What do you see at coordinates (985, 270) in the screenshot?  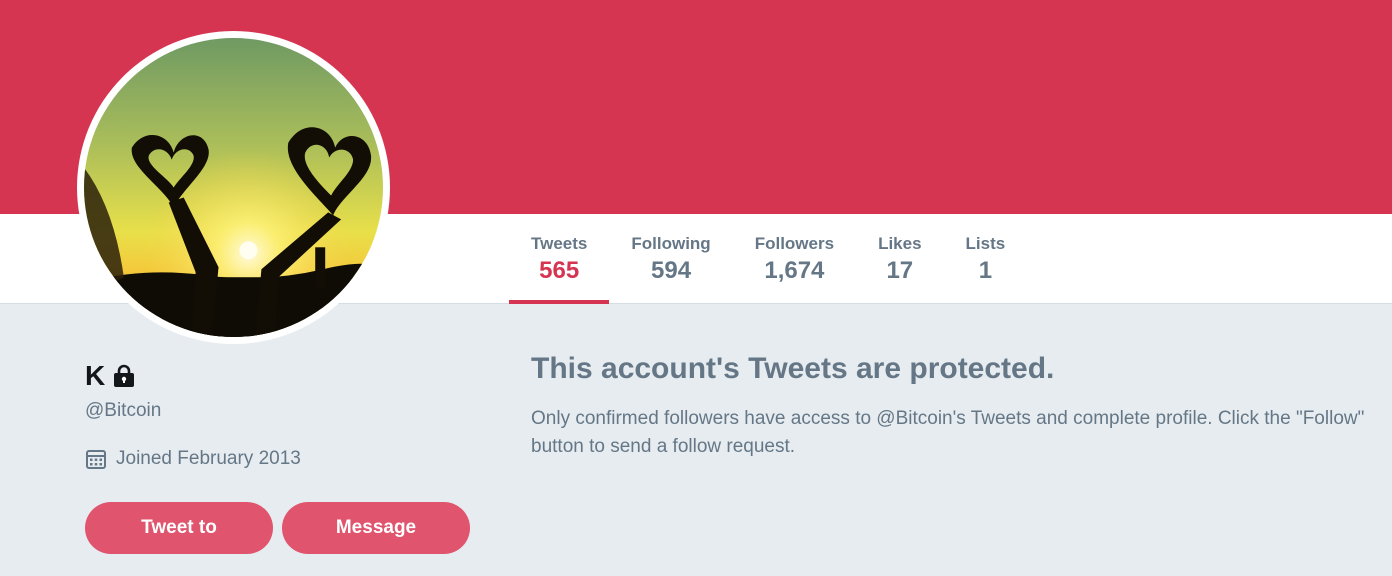 I see `stat-value: 1` at bounding box center [985, 270].